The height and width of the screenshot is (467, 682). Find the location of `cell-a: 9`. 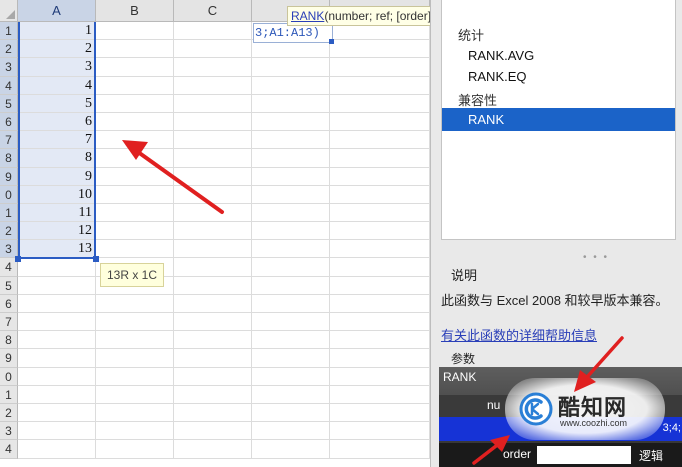

cell-a: 9 is located at coordinates (57, 176).